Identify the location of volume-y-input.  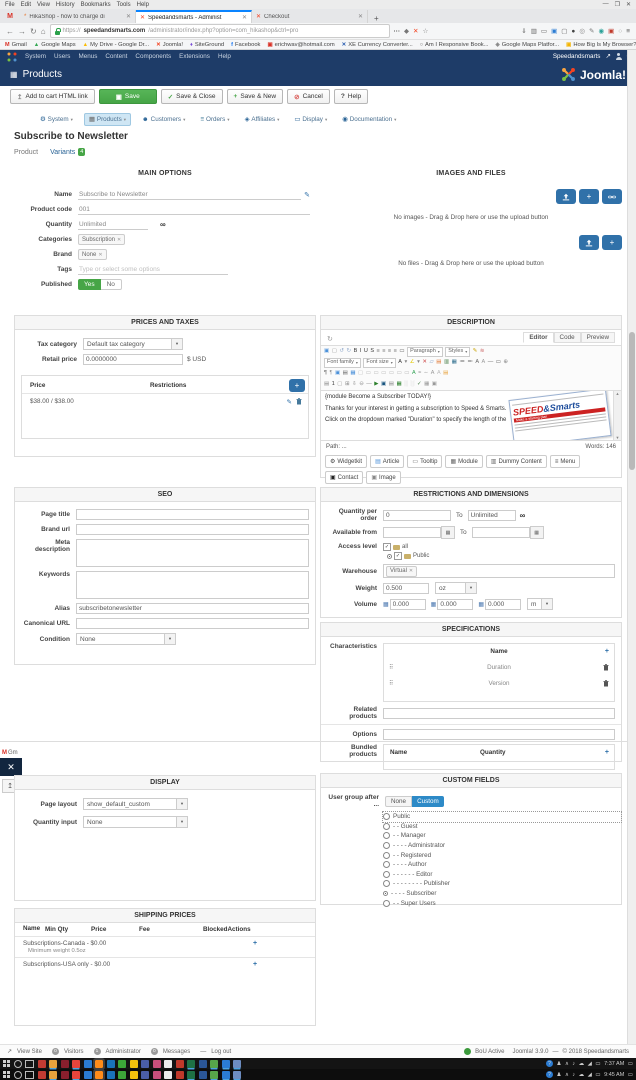
(455, 604).